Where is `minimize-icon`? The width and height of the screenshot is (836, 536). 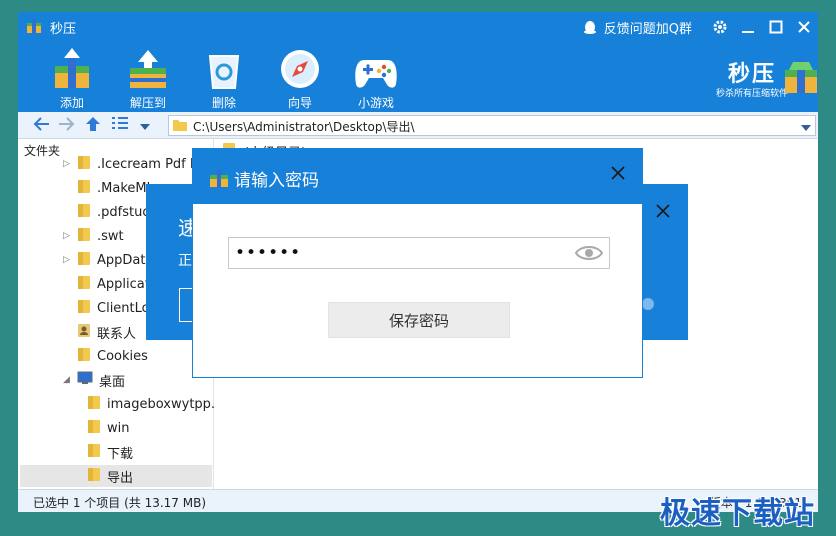
minimize-icon is located at coordinates (748, 32).